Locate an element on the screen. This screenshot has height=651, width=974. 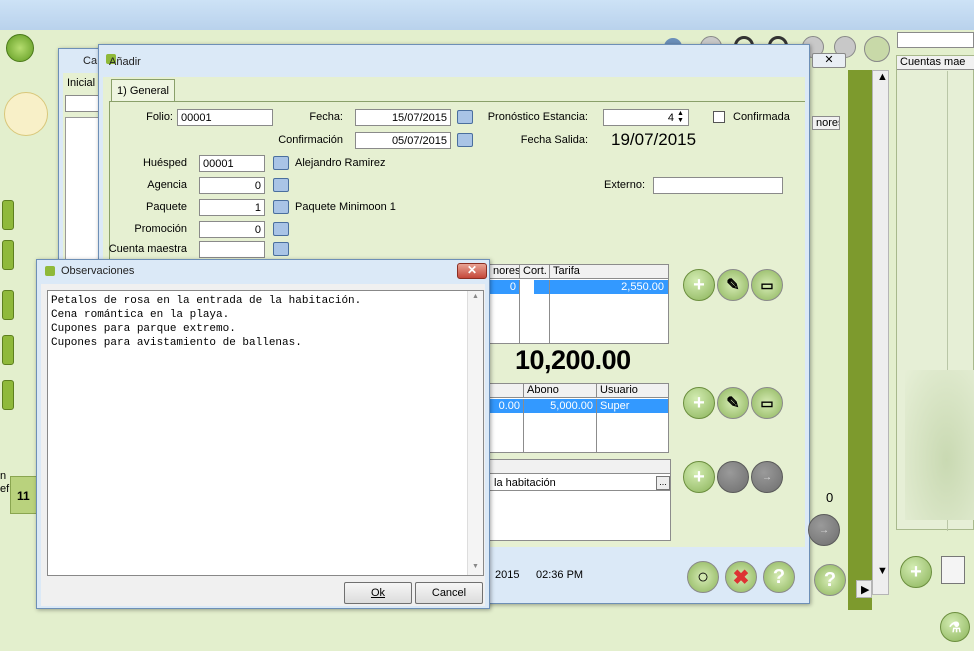
rates-row: 0 2,550.00 is located at coordinates (579, 287).